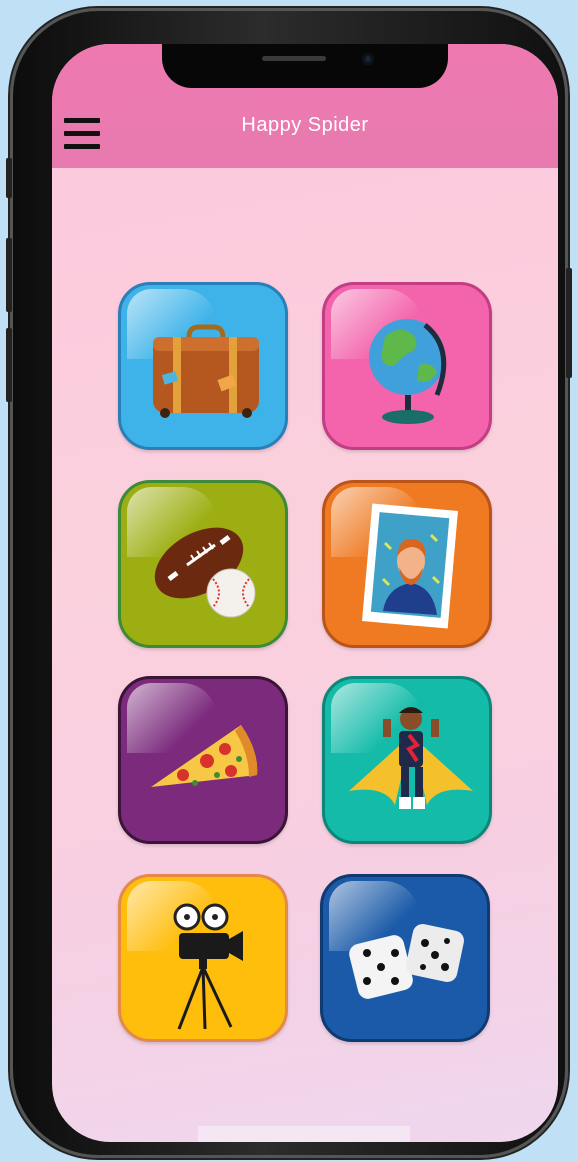  I want to click on category-tile-games, so click(405, 958).